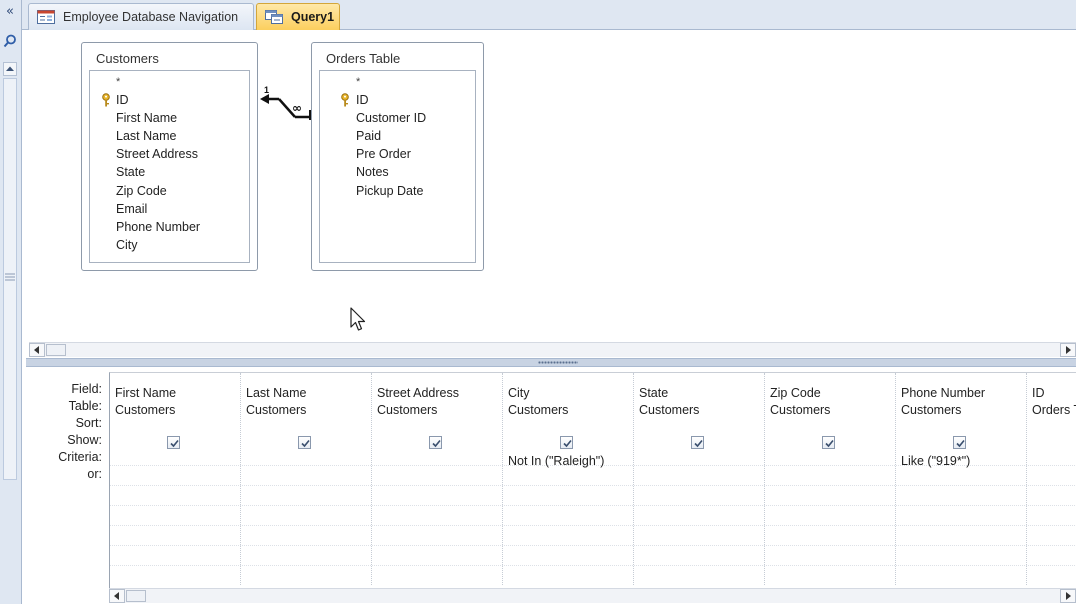 This screenshot has width=1076, height=604. What do you see at coordinates (653, 393) in the screenshot?
I see `field-cell: State` at bounding box center [653, 393].